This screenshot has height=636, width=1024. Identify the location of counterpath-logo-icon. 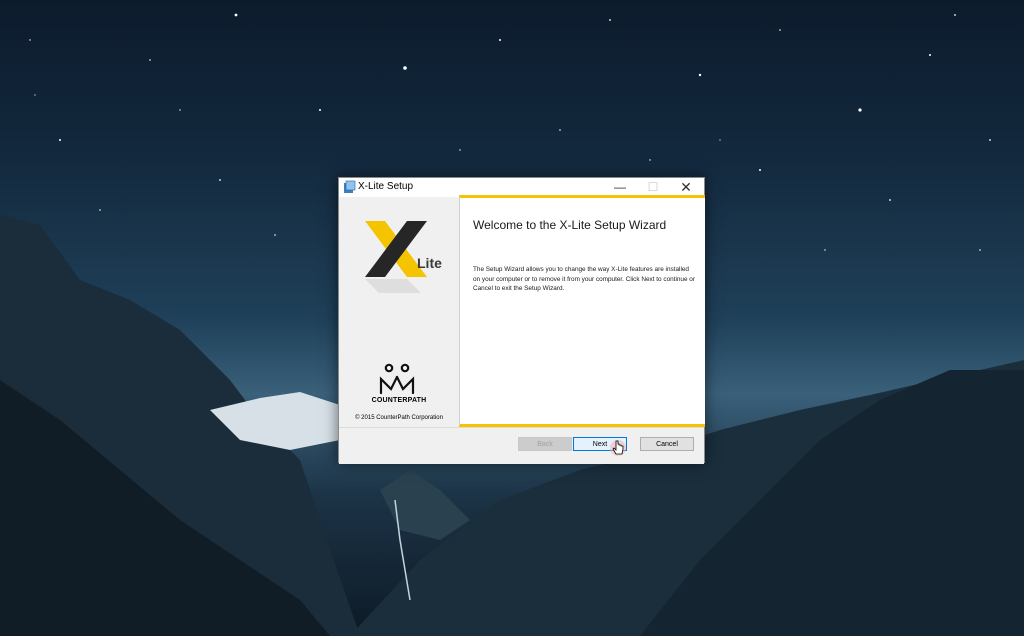
(397, 379).